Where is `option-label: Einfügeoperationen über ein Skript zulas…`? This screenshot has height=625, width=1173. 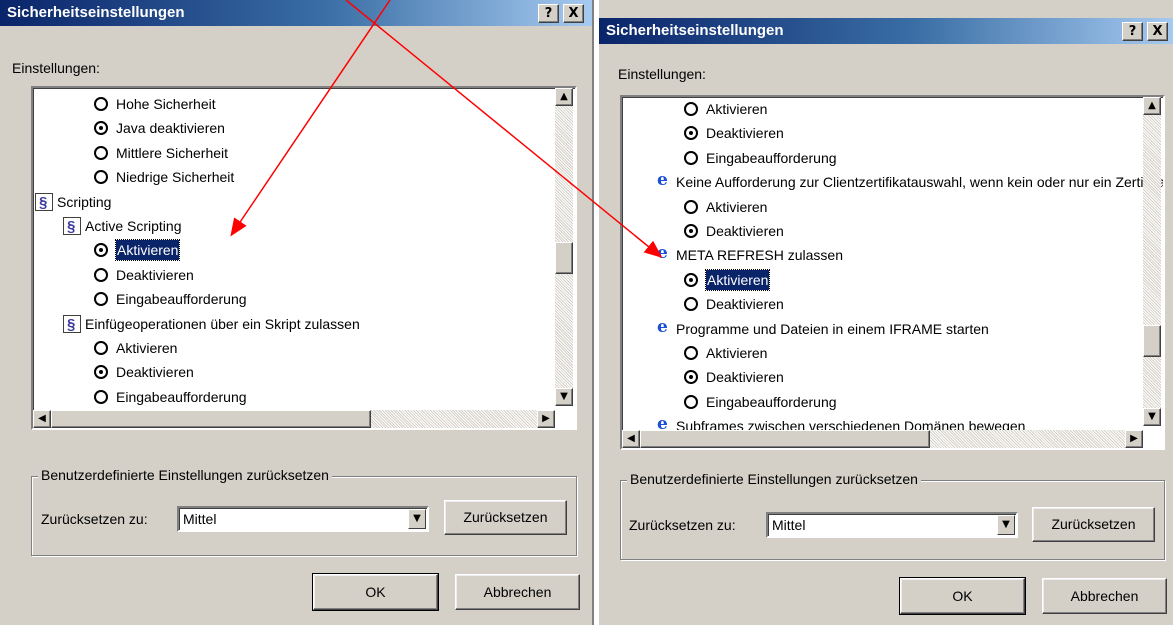
option-label: Einfügeoperationen über ein Skript zulas… is located at coordinates (222, 323).